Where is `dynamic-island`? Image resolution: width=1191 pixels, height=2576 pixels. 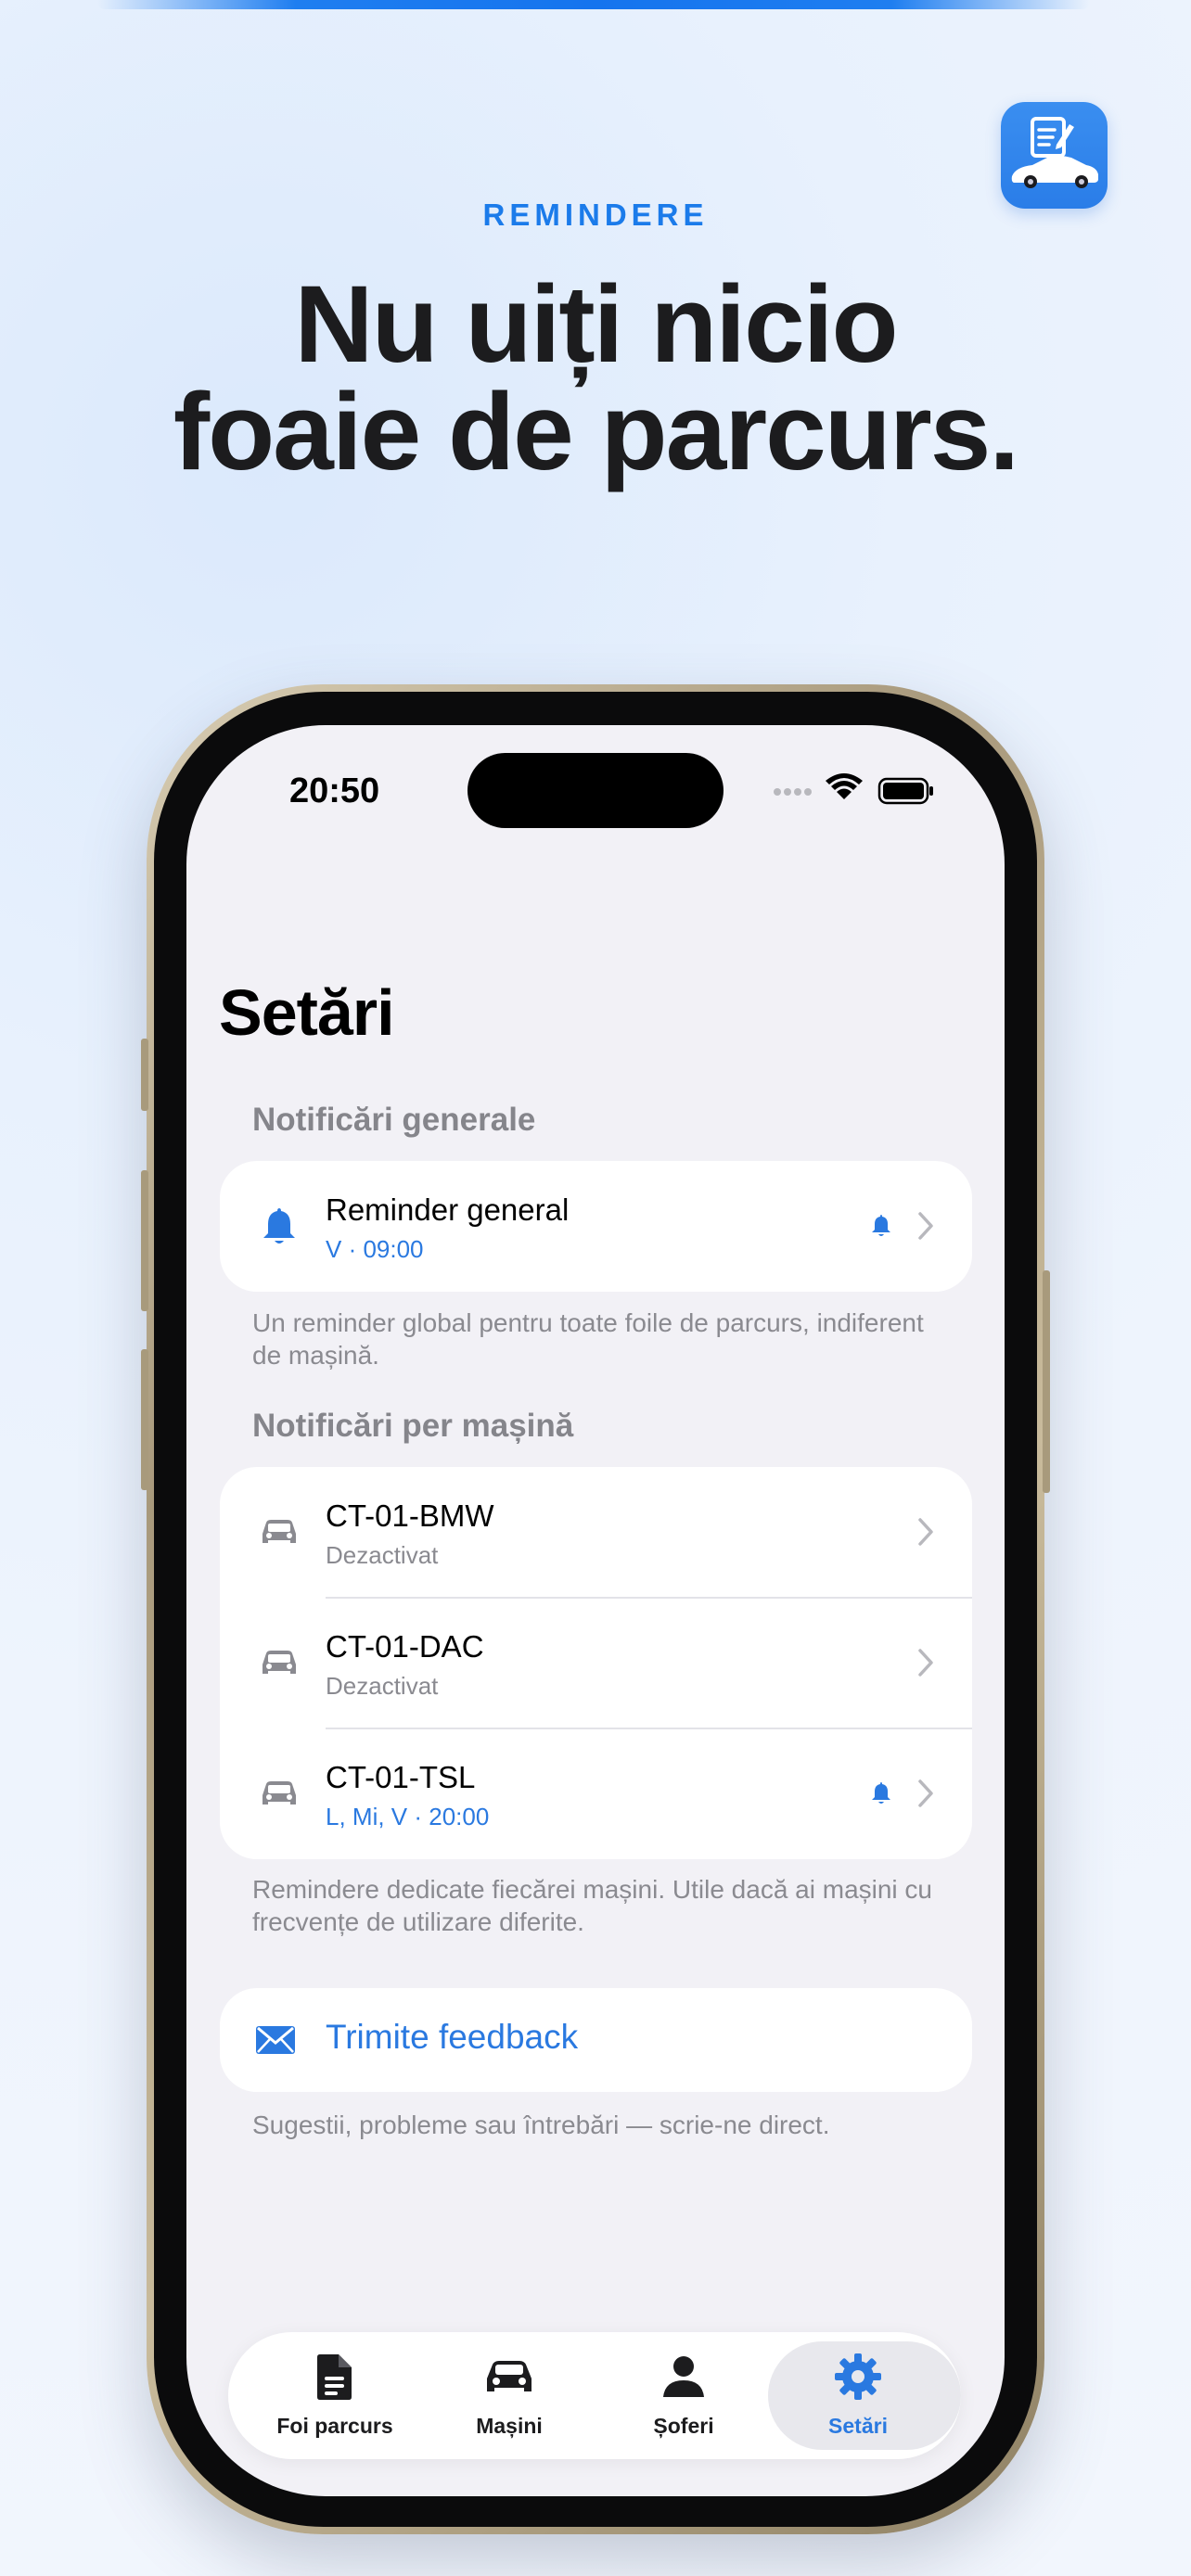
dynamic-island is located at coordinates (595, 790).